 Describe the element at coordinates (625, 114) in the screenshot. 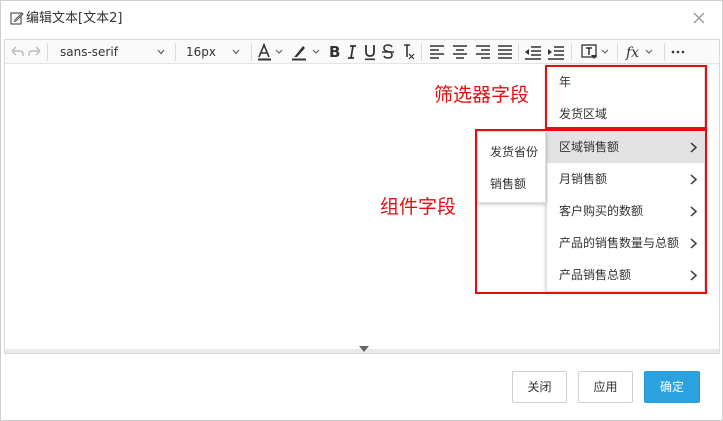

I see `filter-field-item: 发货区域` at that location.